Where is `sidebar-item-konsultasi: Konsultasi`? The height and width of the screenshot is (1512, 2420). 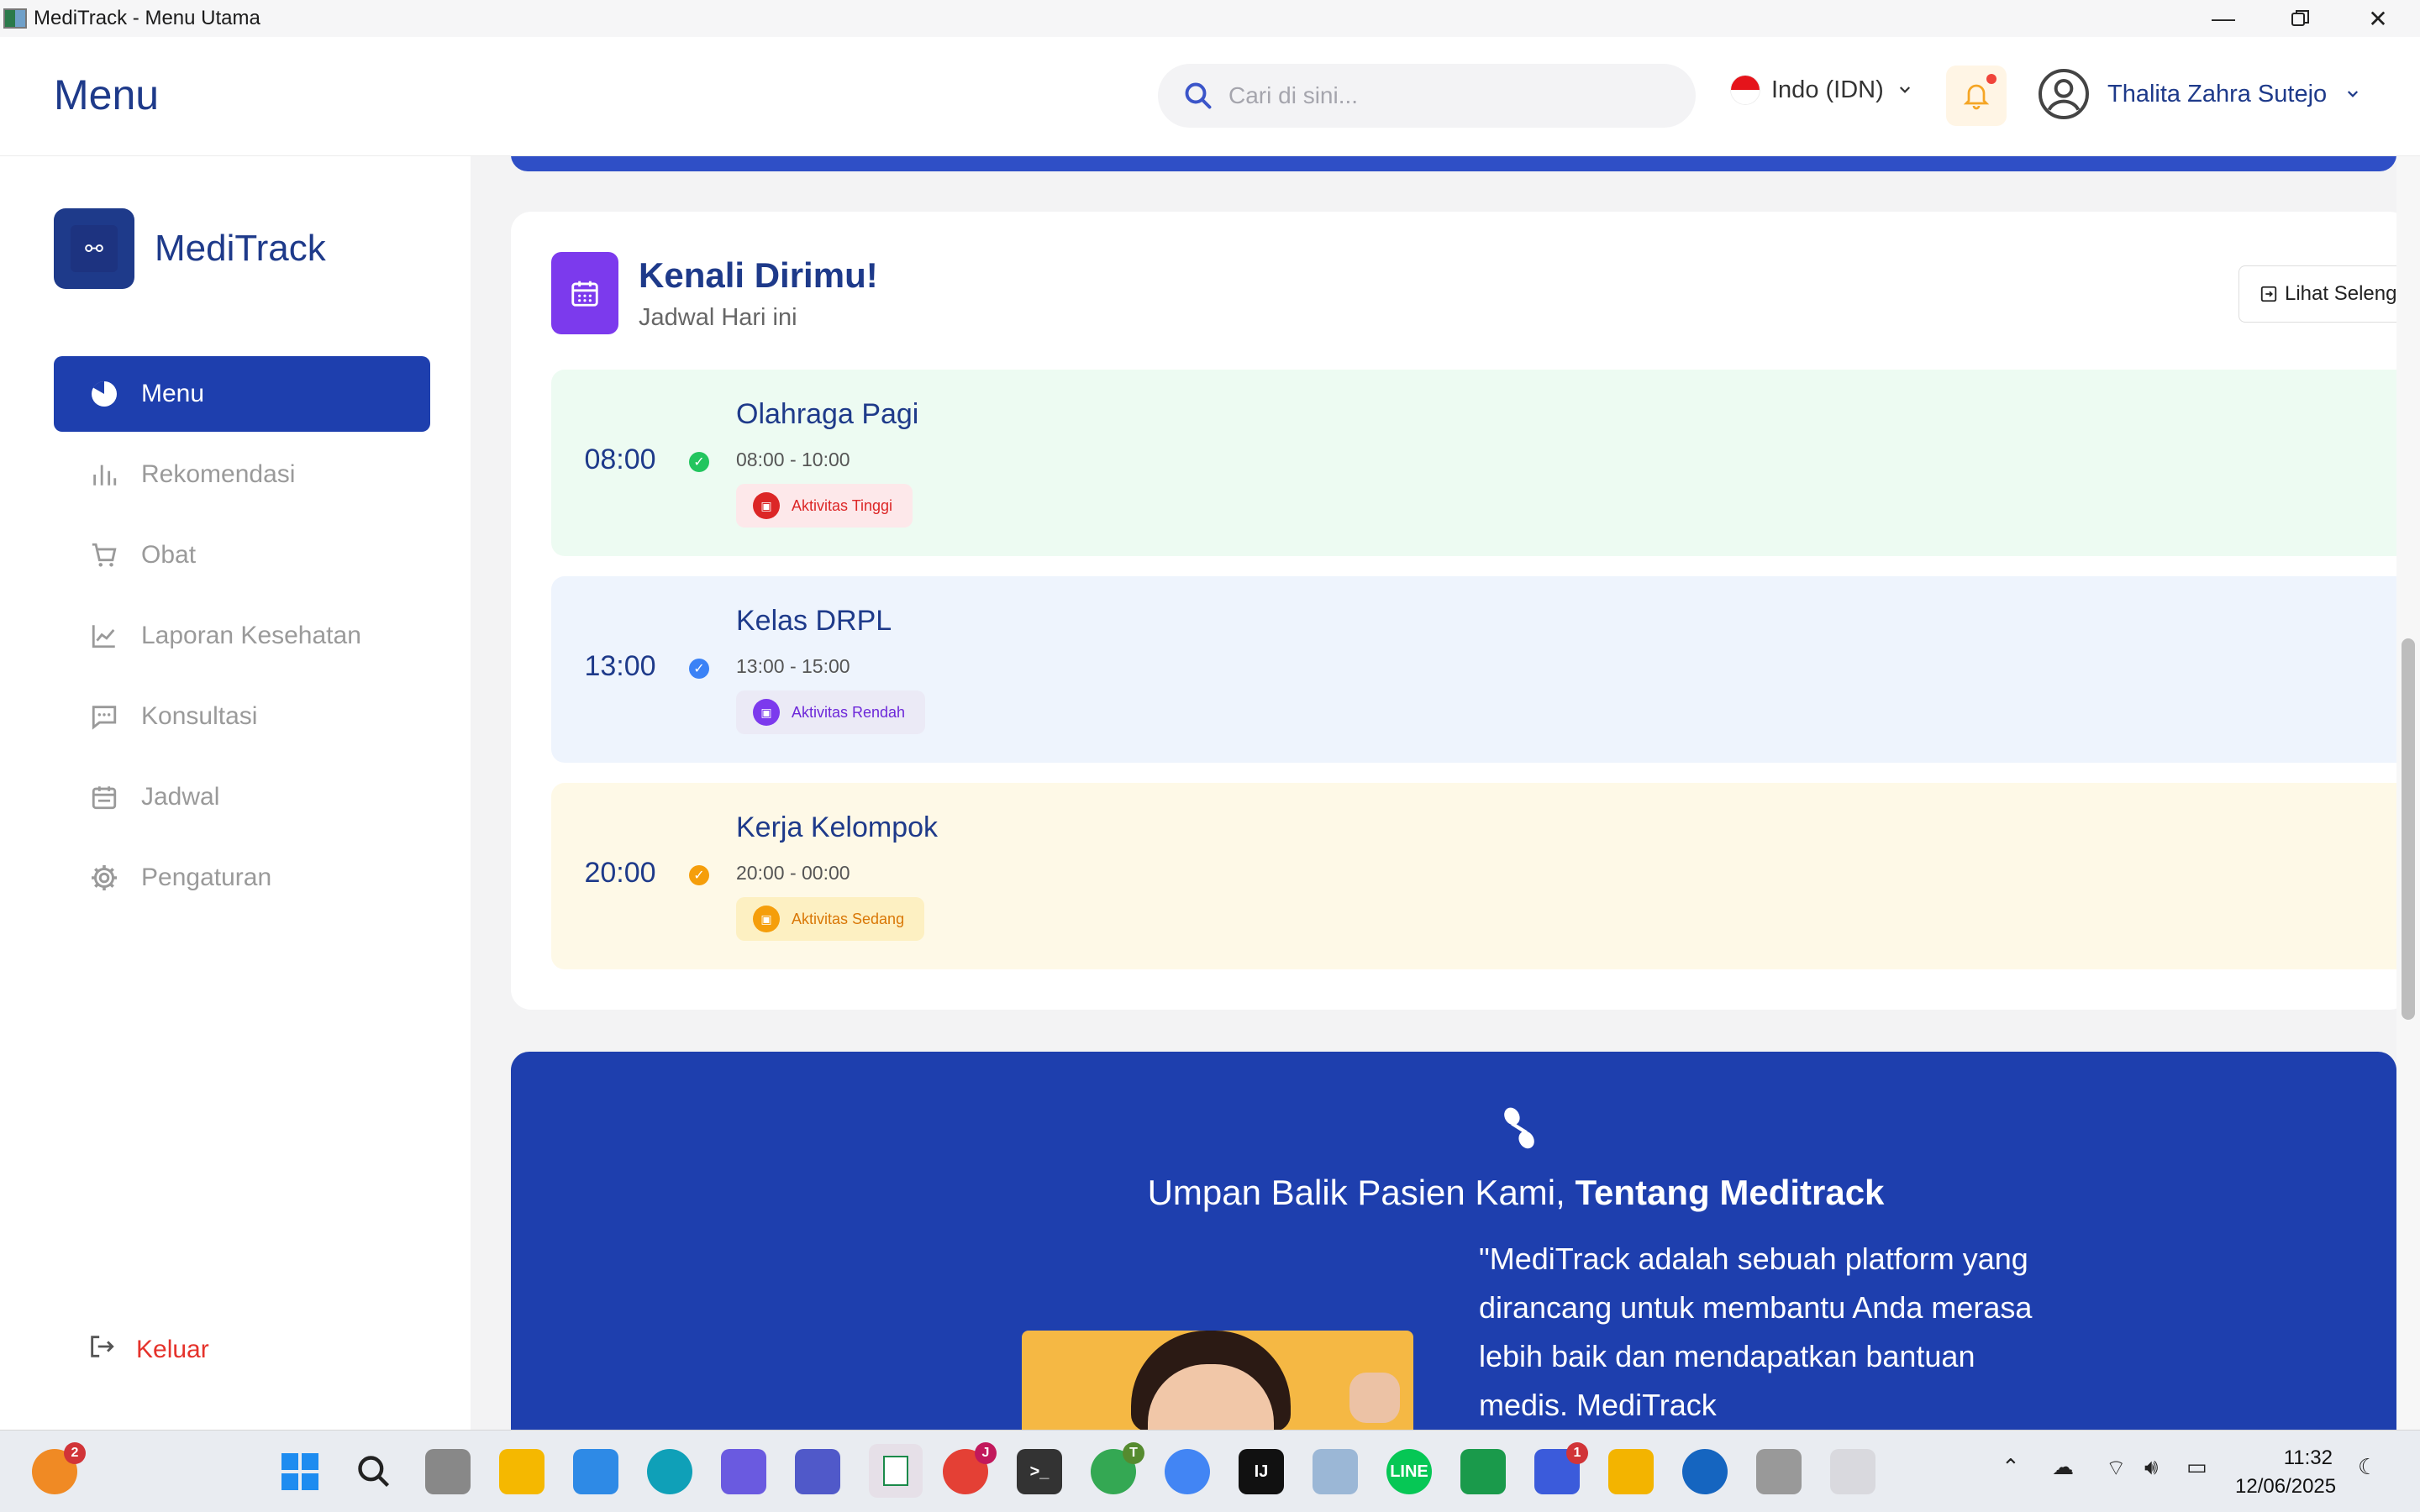 sidebar-item-konsultasi: Konsultasi is located at coordinates (242, 716).